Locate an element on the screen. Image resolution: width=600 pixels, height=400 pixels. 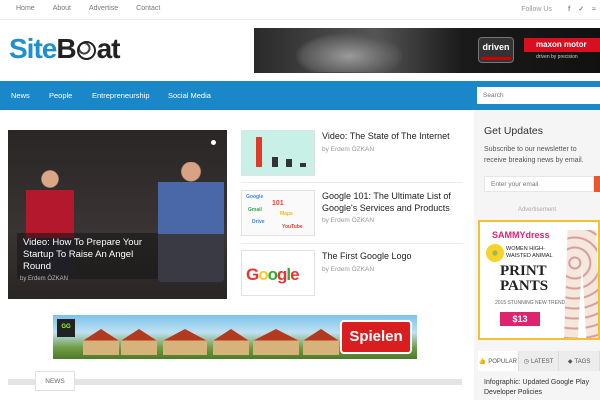
ad-trend: 2015 STUNNING NEW TREND is located at coordinates (530, 303).